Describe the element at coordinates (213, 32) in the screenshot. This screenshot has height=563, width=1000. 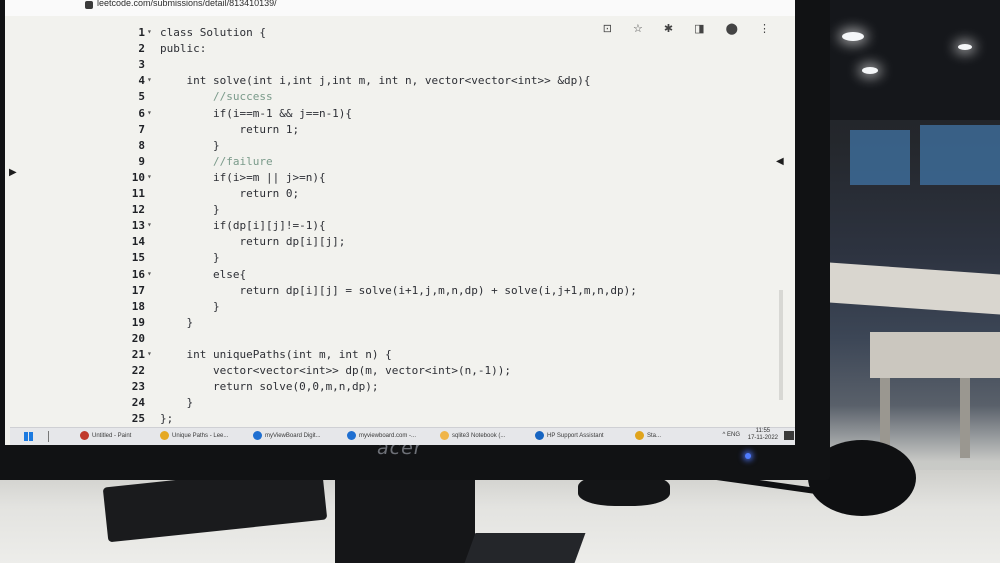
I see `code-text: class Solution {` at that location.